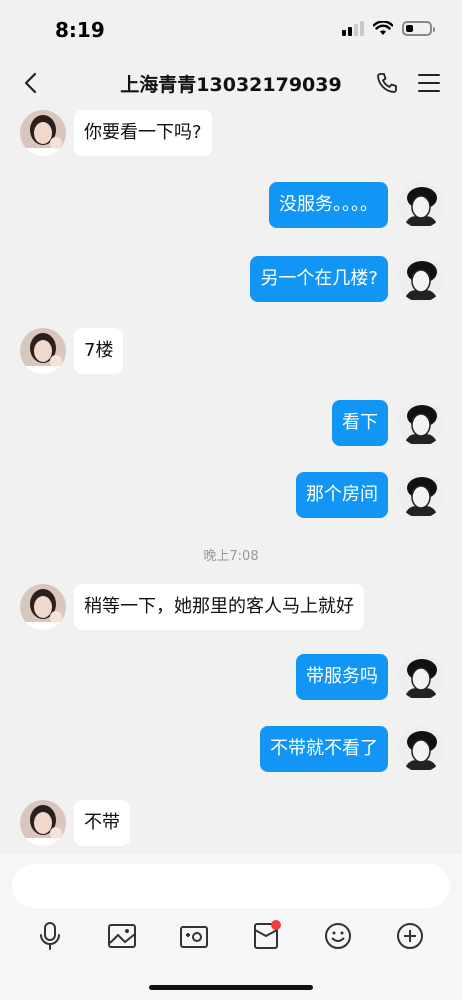 The height and width of the screenshot is (1000, 462). I want to click on camera-icon, so click(194, 937).